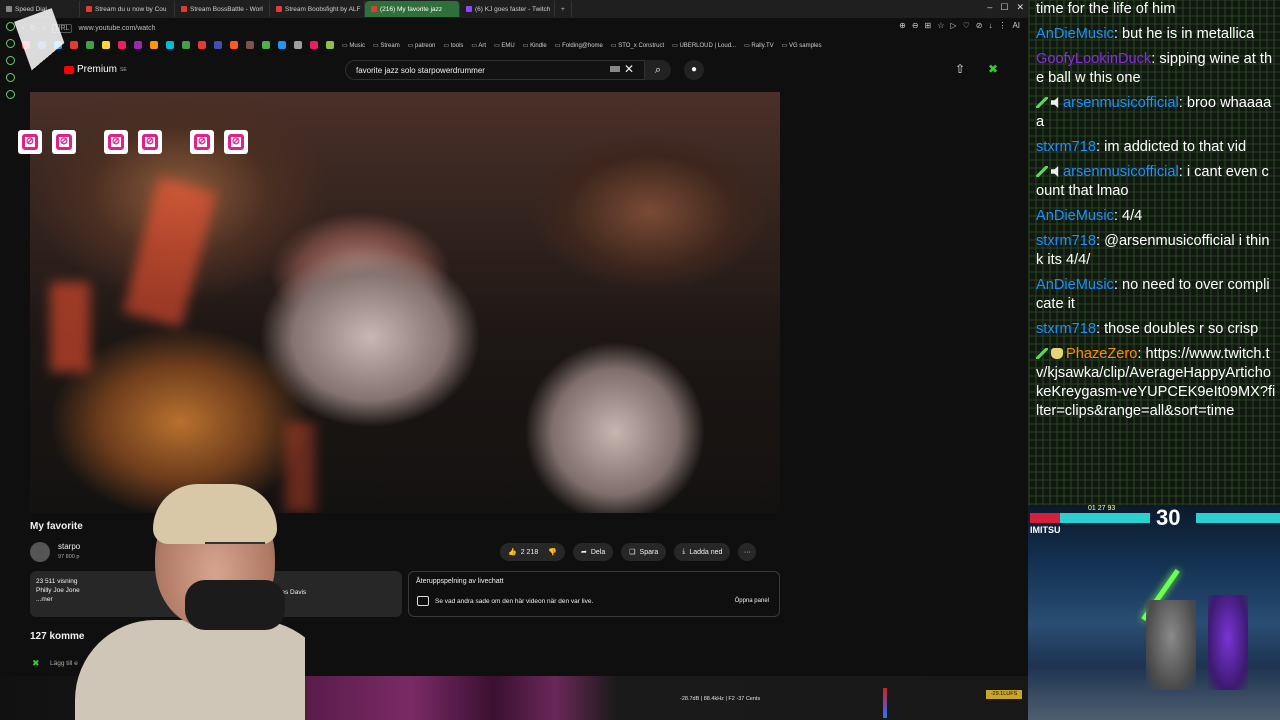 The width and height of the screenshot is (1280, 720). Describe the element at coordinates (504, 45) in the screenshot. I see `bookmark-item: ▭ EMU` at that location.